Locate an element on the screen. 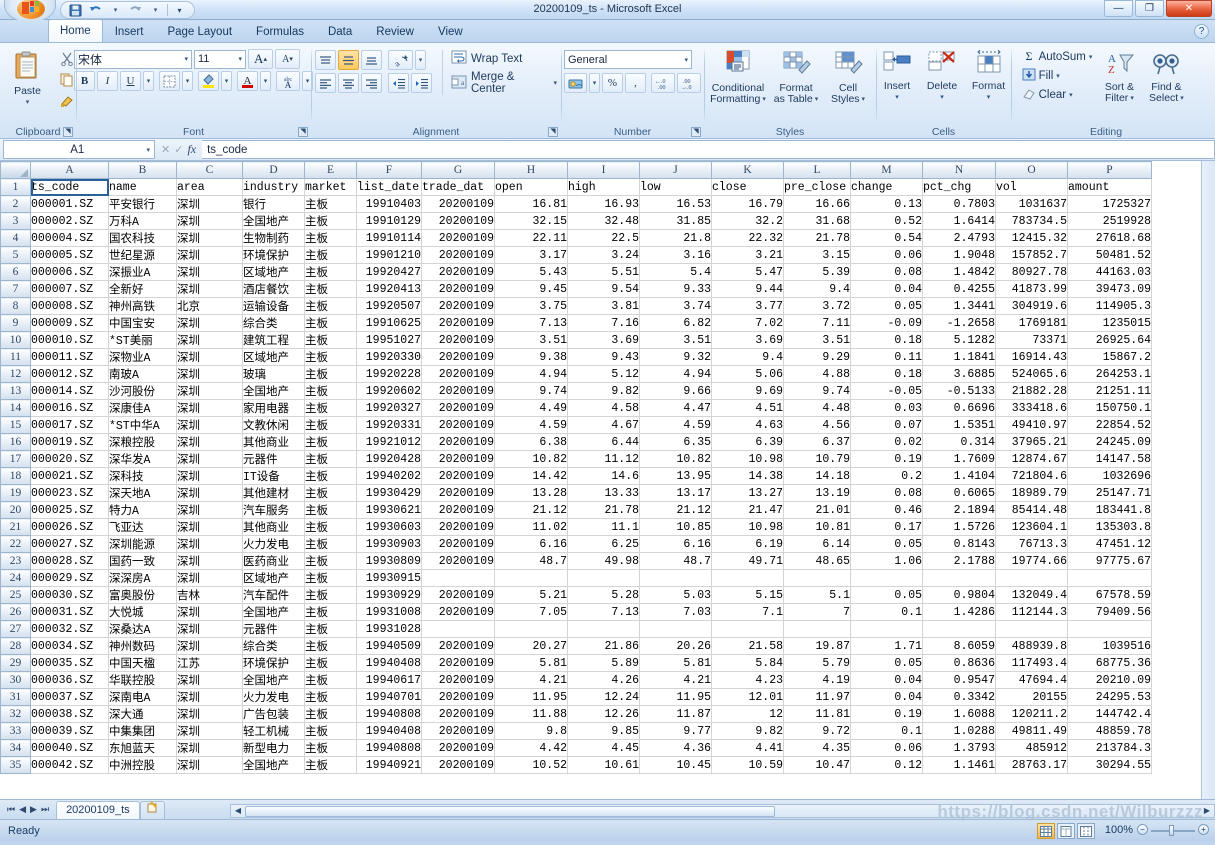 Image resolution: width=1215 pixels, height=845 pixels. cell-G22: 20200109 is located at coordinates (458, 544).